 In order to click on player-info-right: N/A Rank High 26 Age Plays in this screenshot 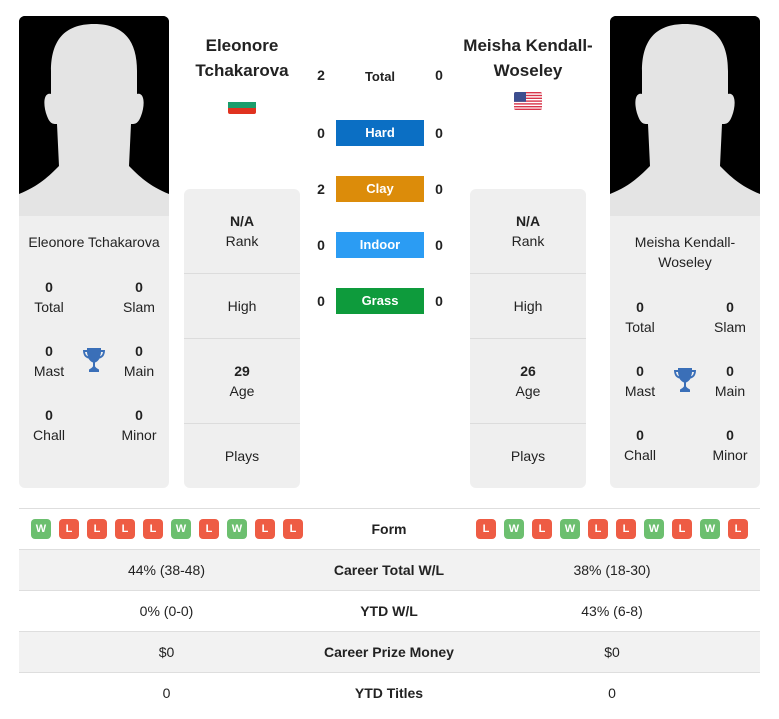, I will do `click(528, 338)`.